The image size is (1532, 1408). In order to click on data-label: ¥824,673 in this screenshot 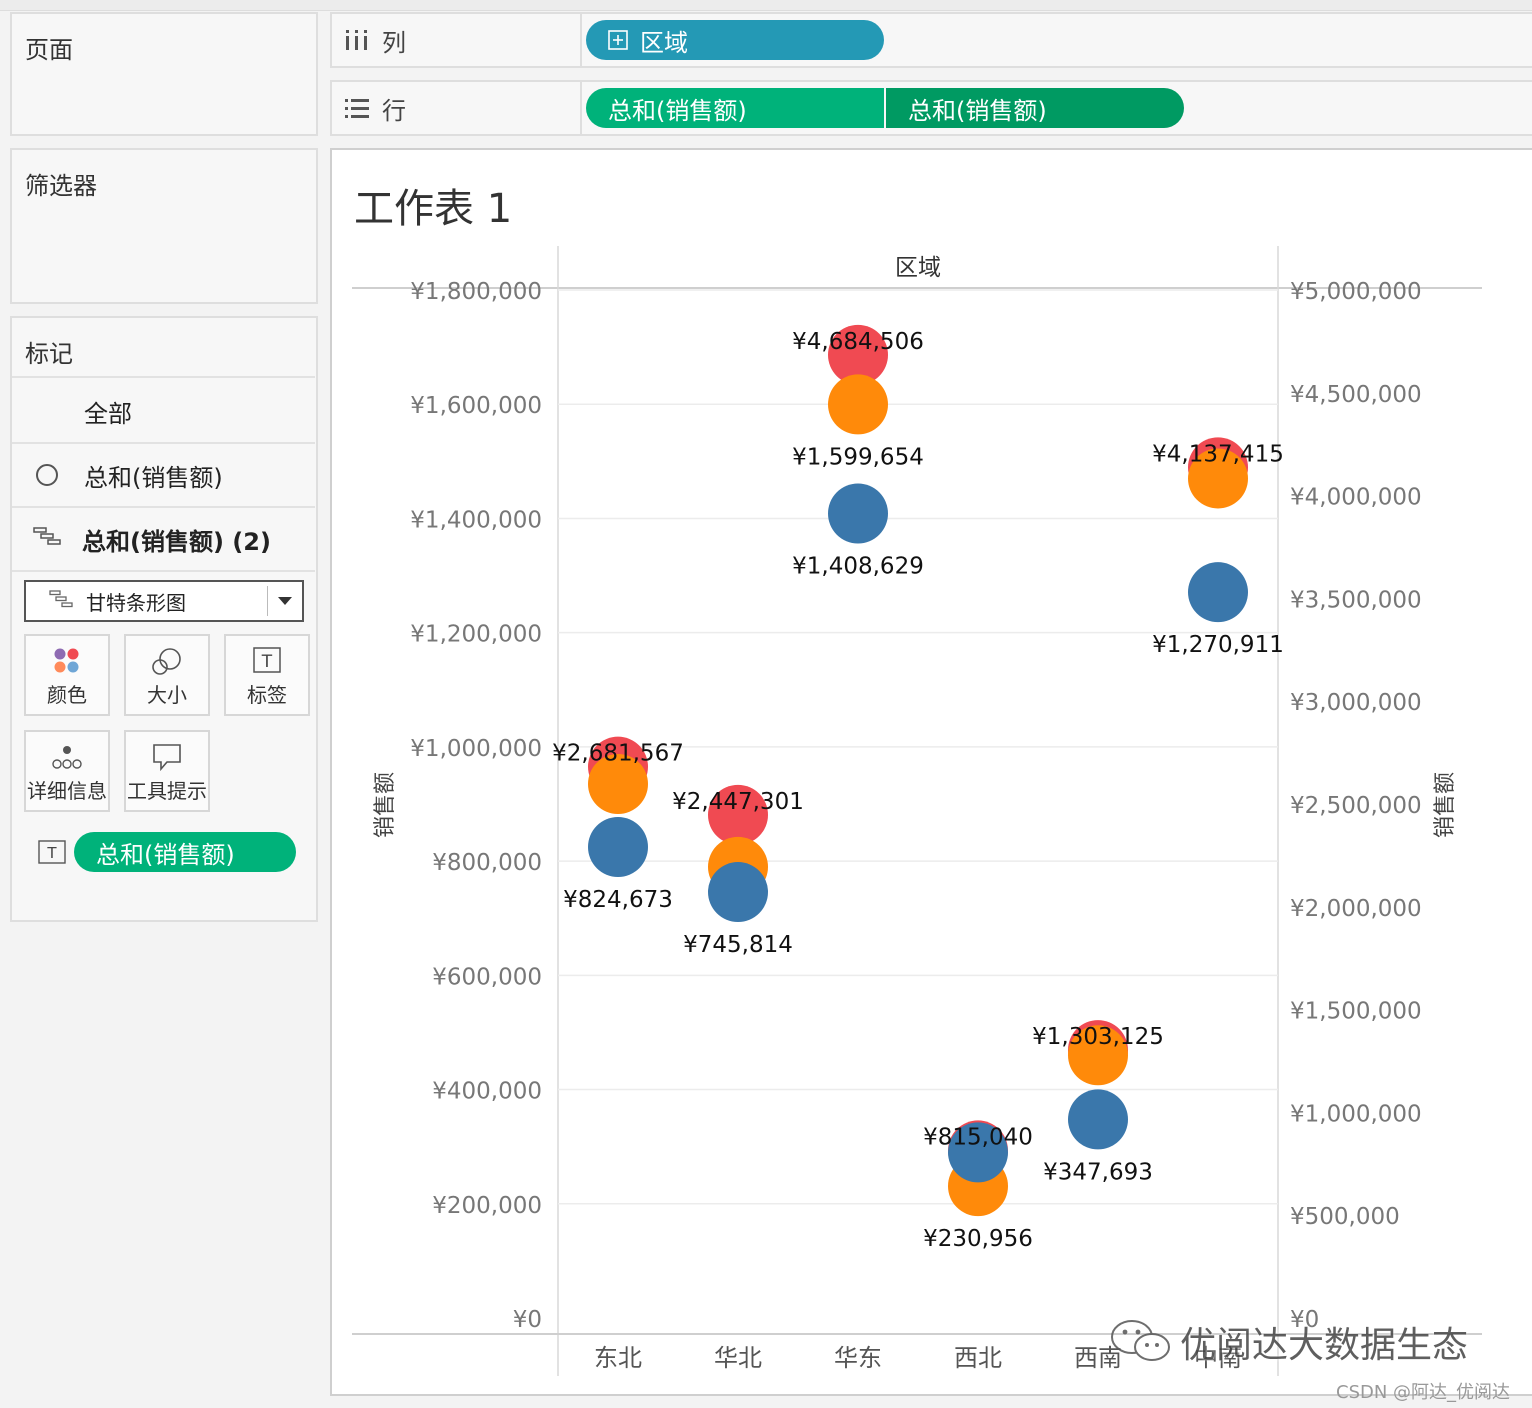, I will do `click(618, 900)`.